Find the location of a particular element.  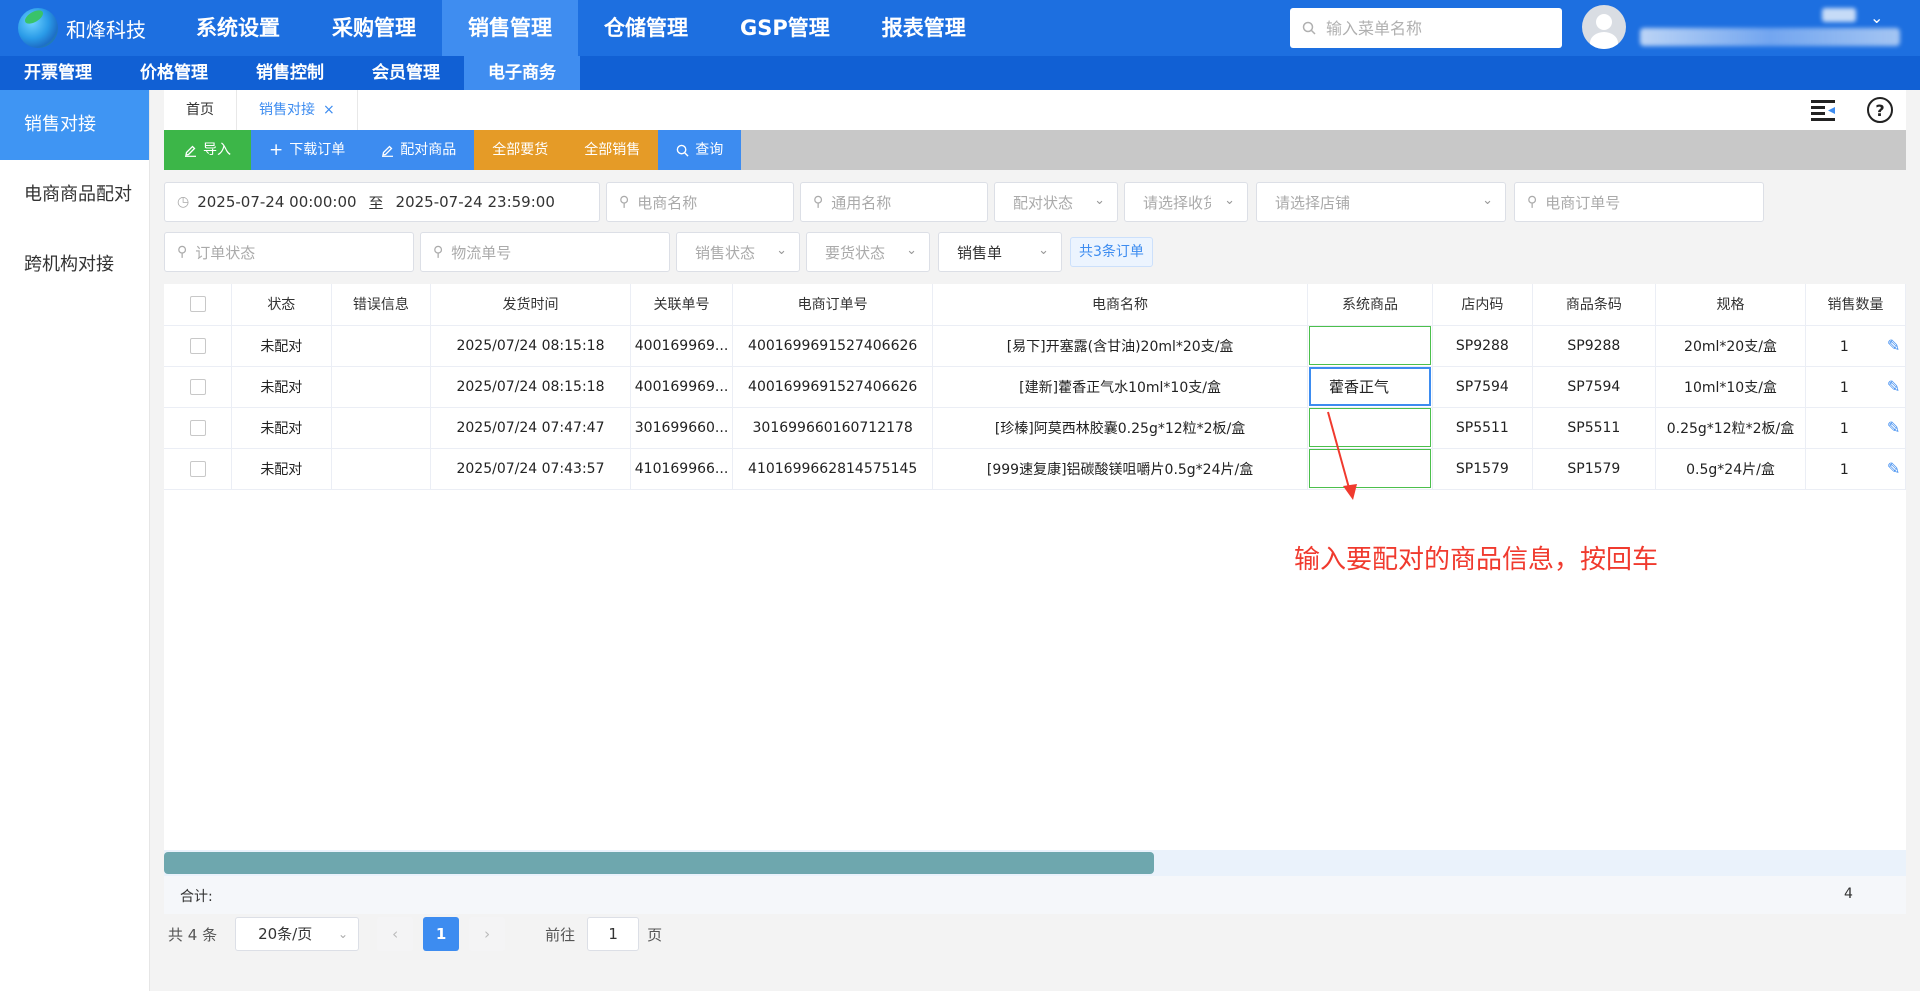

select-all-checkbox is located at coordinates (197, 304).